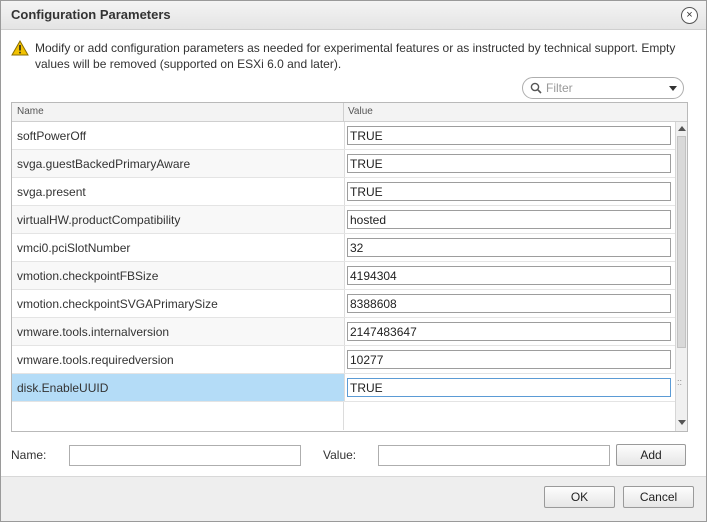 The height and width of the screenshot is (522, 707). I want to click on parameter-name: vmotion.checkpointFBSize, so click(88, 276).